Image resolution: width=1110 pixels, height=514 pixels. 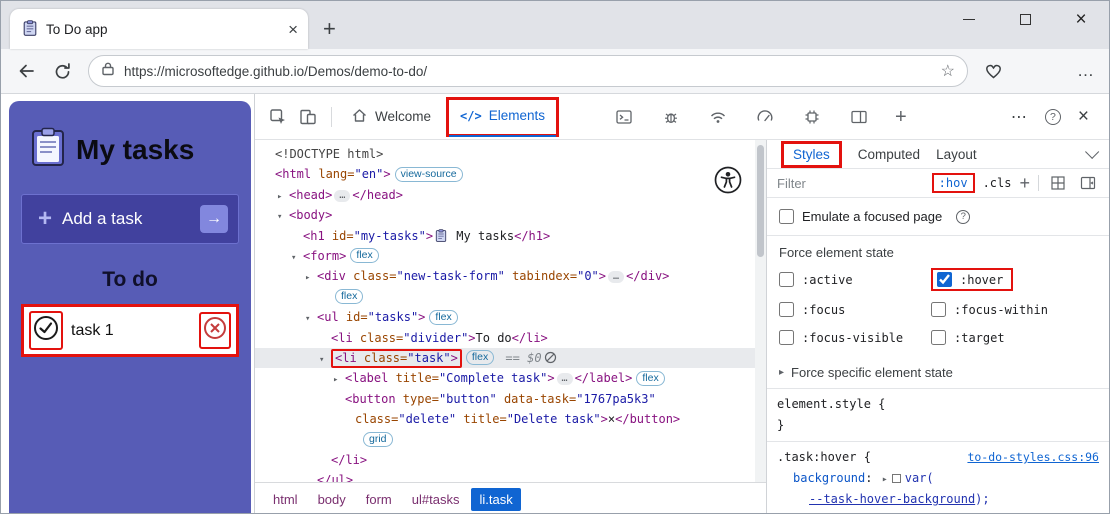 I want to click on tab-elements: </> Elements, so click(x=502, y=117).